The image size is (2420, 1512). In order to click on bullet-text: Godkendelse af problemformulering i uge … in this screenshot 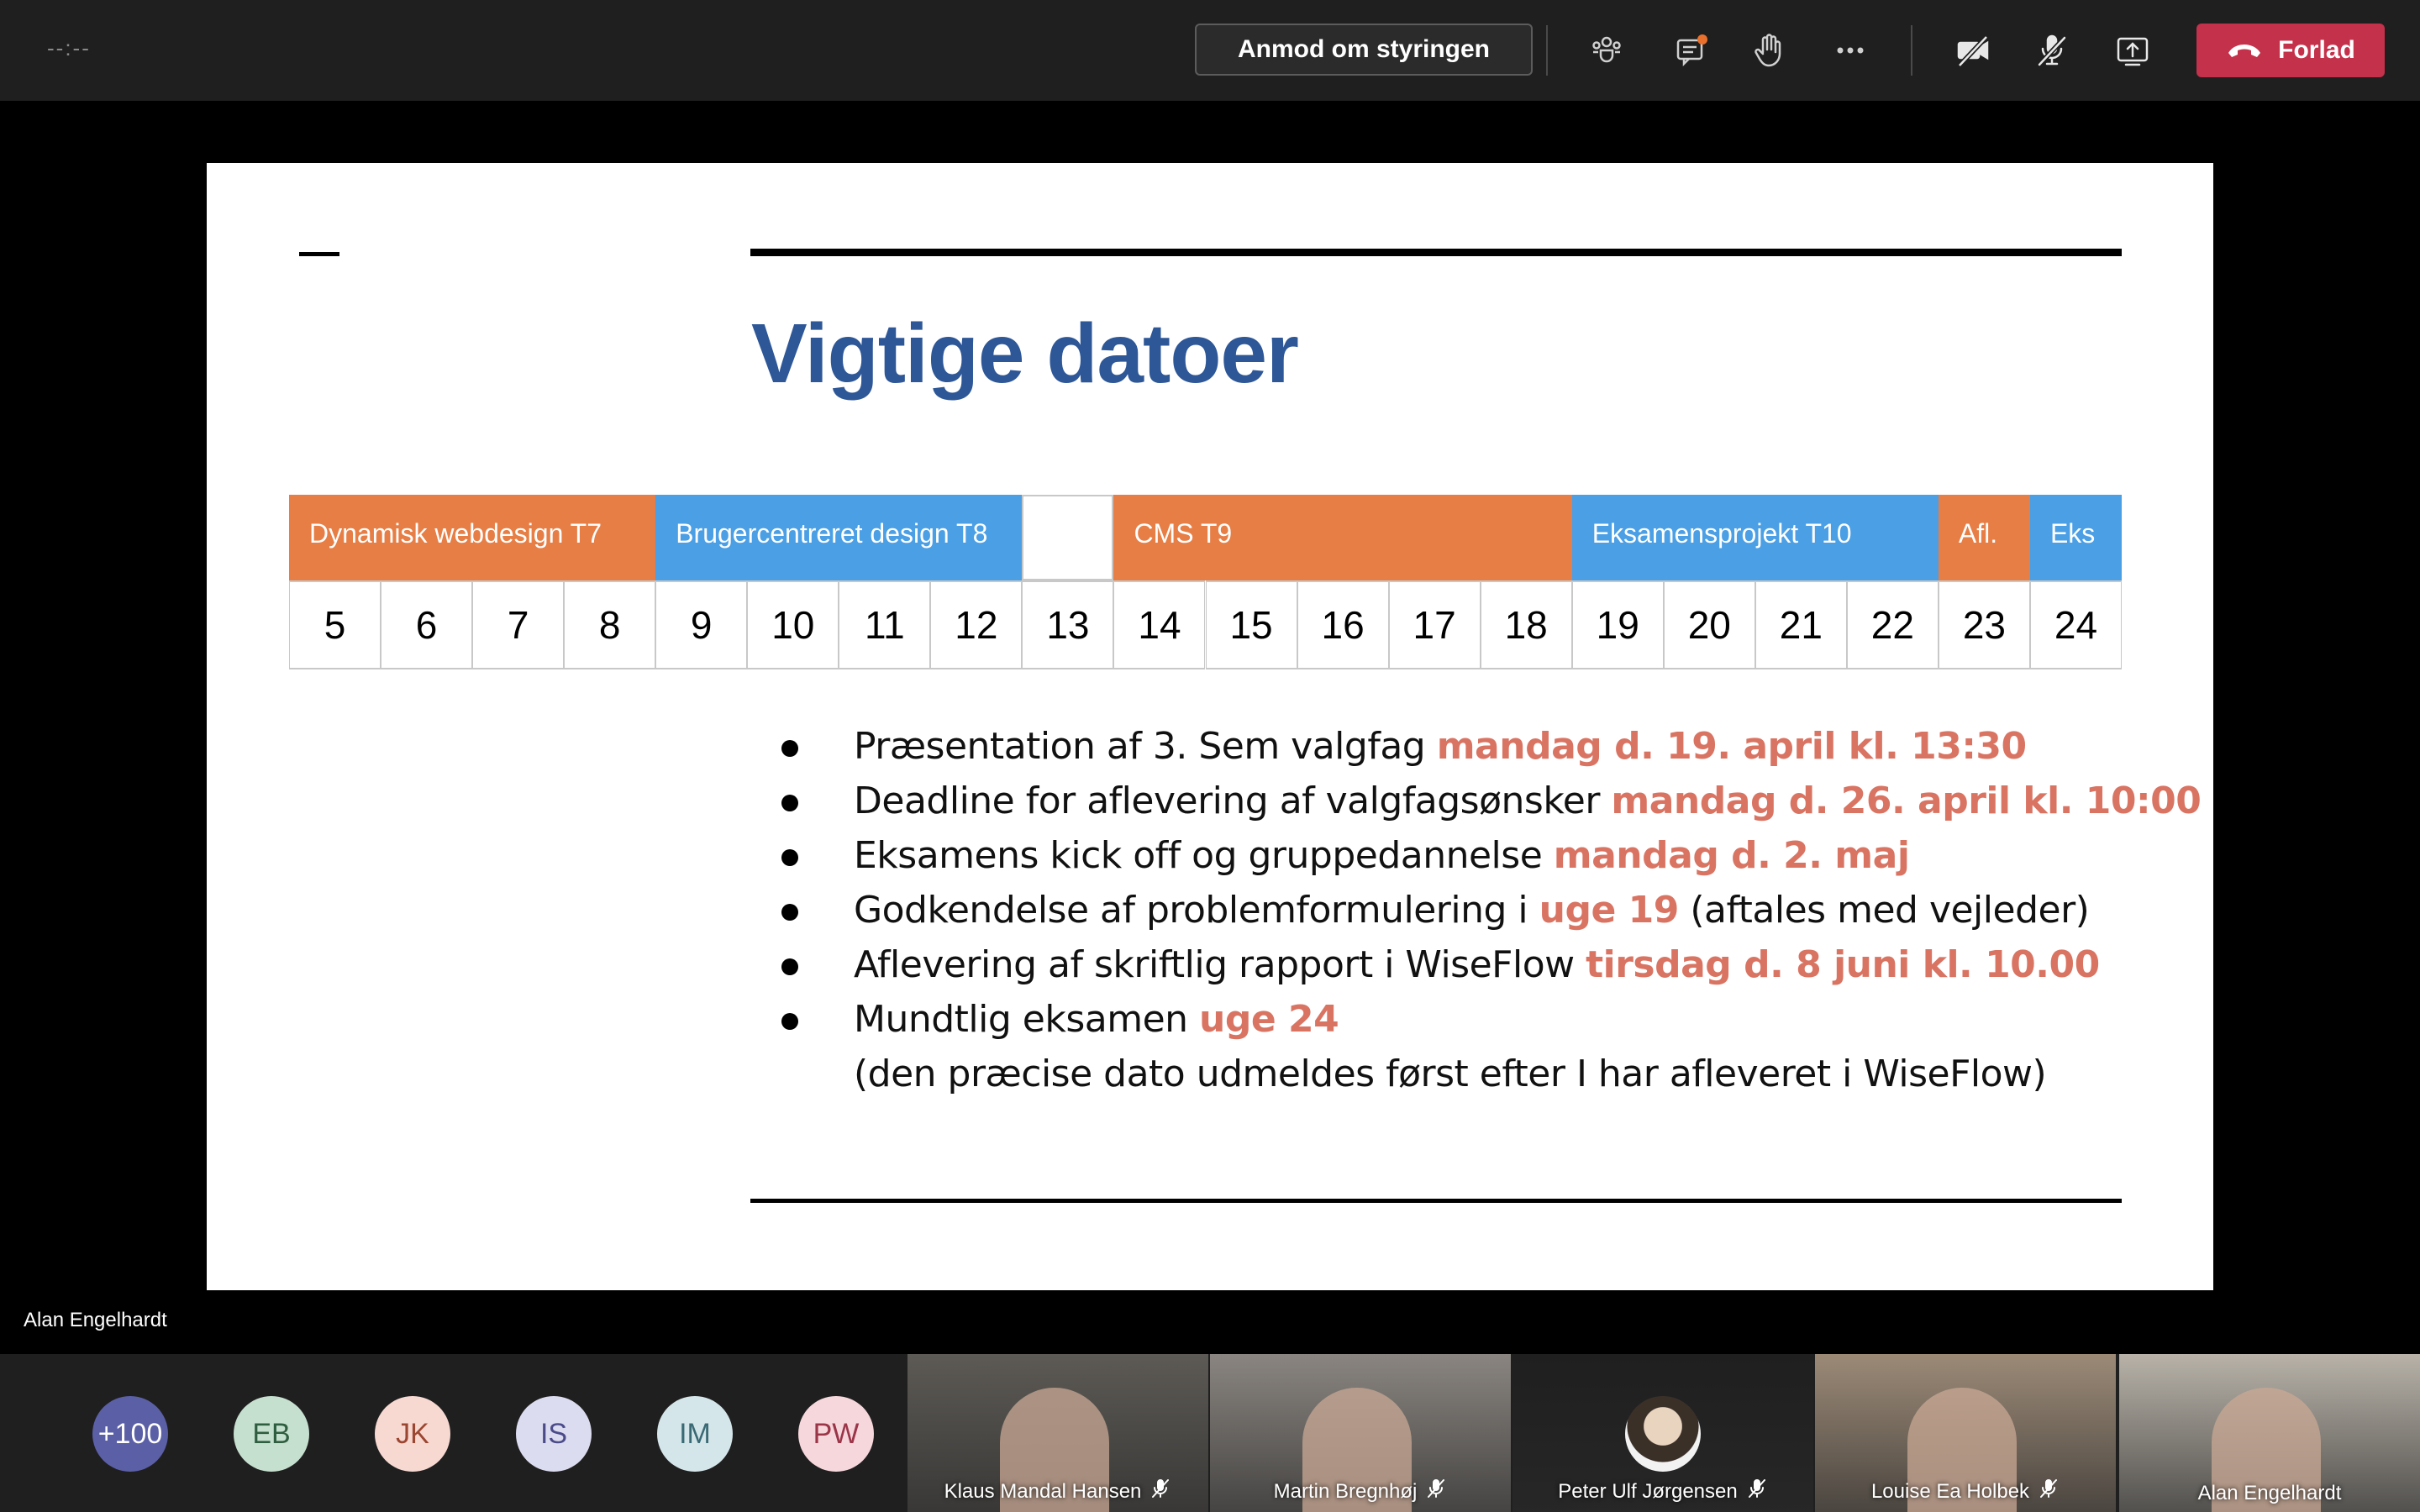, I will do `click(1472, 910)`.